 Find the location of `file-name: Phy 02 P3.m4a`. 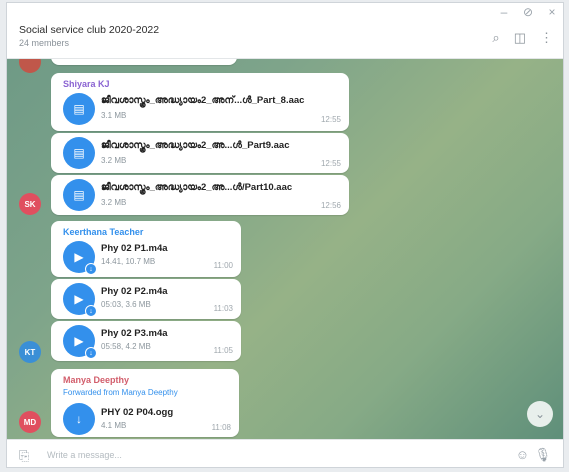

file-name: Phy 02 P3.m4a is located at coordinates (134, 333).